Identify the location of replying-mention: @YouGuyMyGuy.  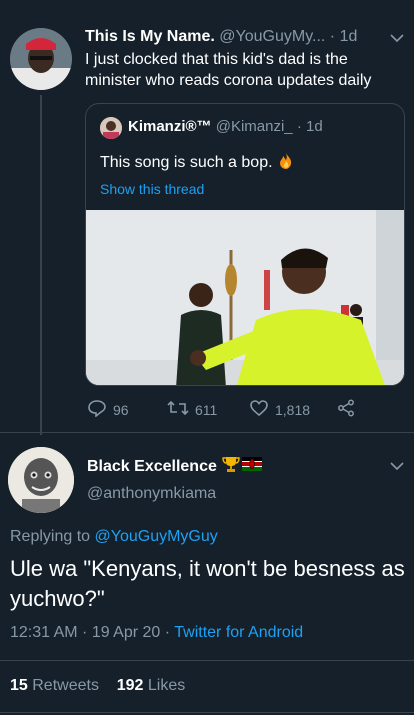
(156, 536).